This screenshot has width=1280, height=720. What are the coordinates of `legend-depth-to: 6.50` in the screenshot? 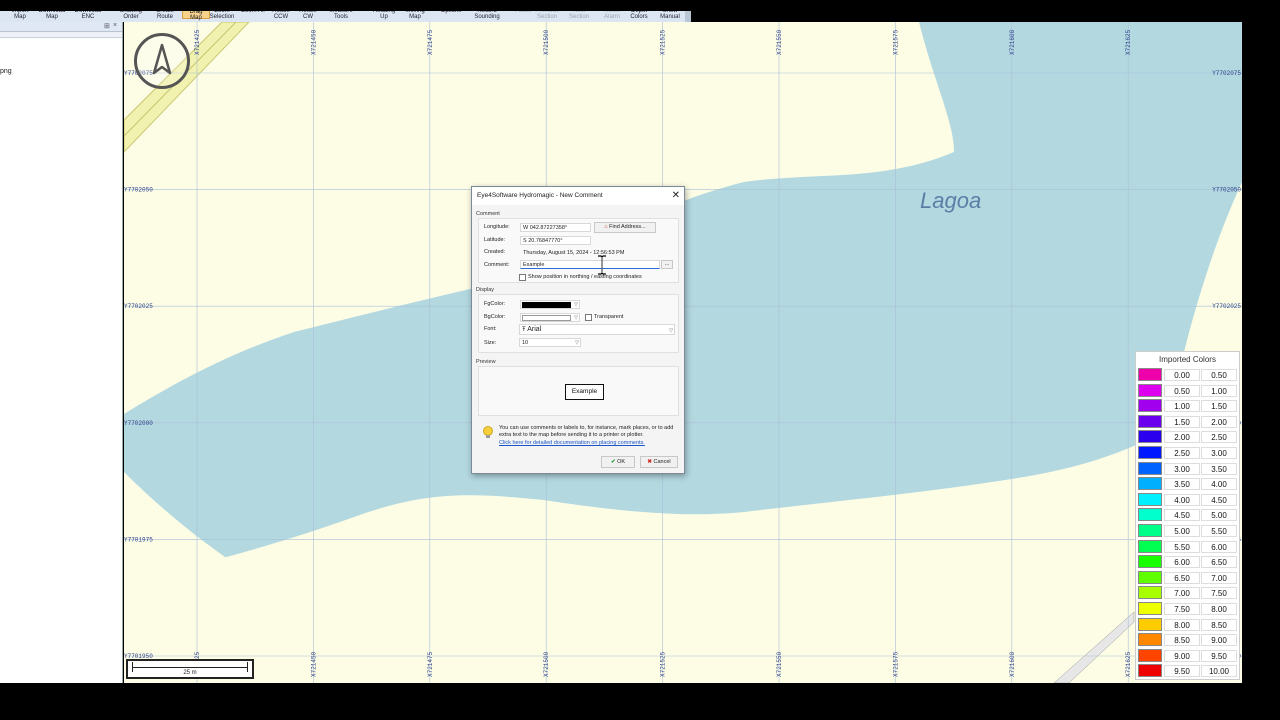 It's located at (1219, 562).